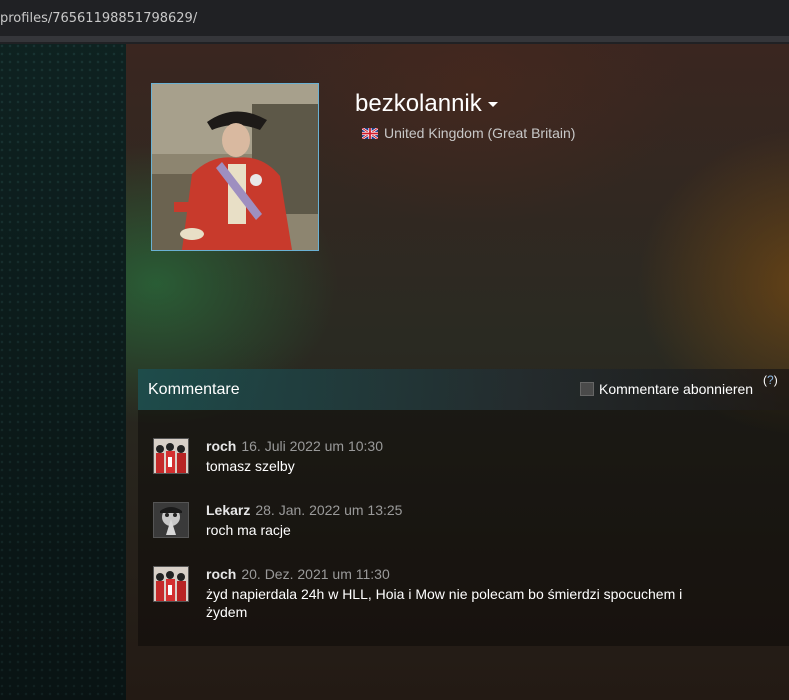 This screenshot has width=789, height=700. I want to click on comment-timestamp: 28. Jan. 2022 um 13:25, so click(329, 510).